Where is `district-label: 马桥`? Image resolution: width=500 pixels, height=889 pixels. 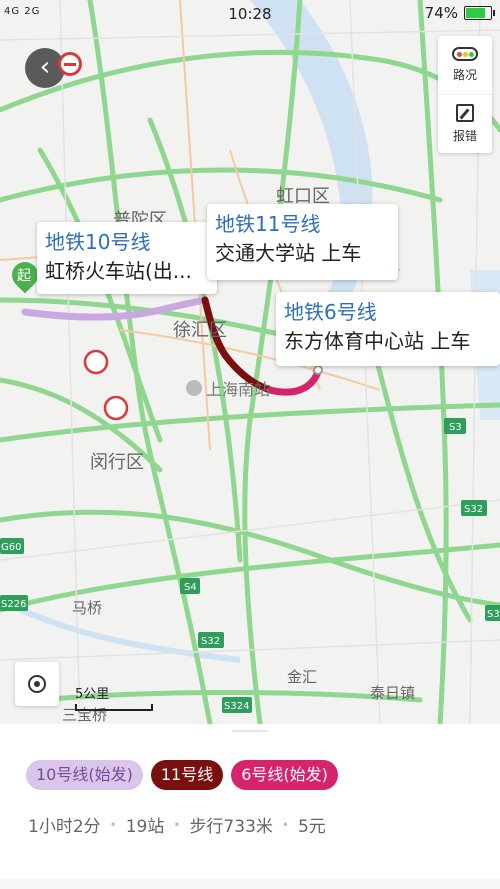
district-label: 马桥 is located at coordinates (87, 608).